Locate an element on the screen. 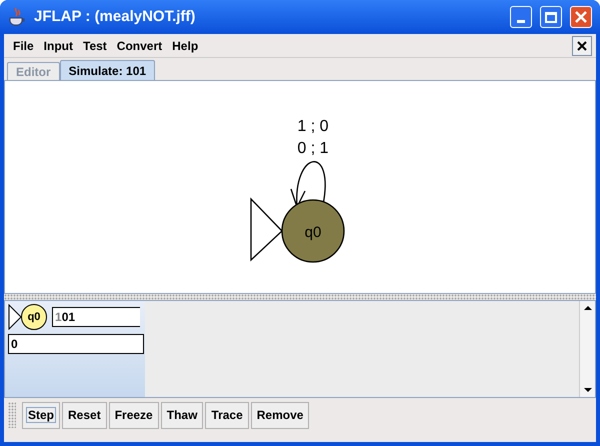 Image resolution: width=600 pixels, height=446 pixels. toolbar-button: Reset is located at coordinates (84, 415).